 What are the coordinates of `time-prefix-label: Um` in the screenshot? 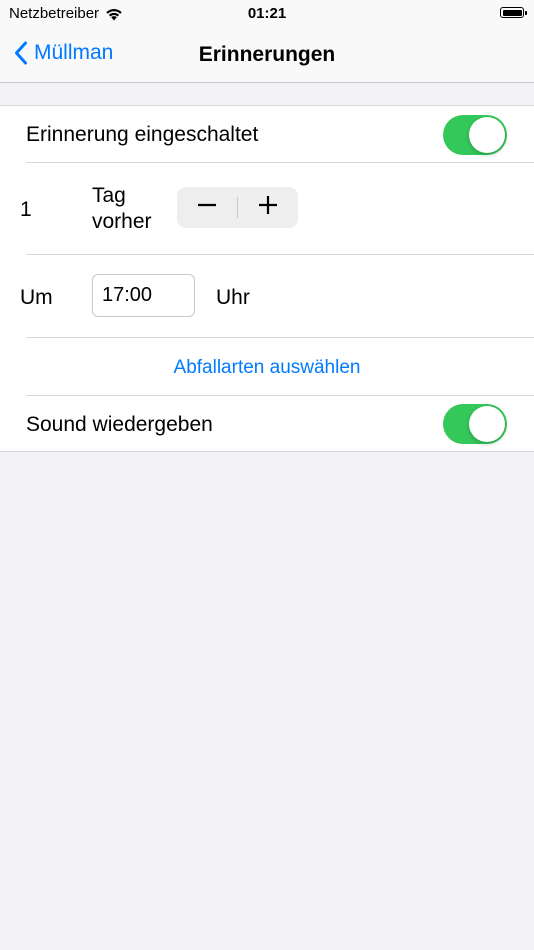 It's located at (36, 297).